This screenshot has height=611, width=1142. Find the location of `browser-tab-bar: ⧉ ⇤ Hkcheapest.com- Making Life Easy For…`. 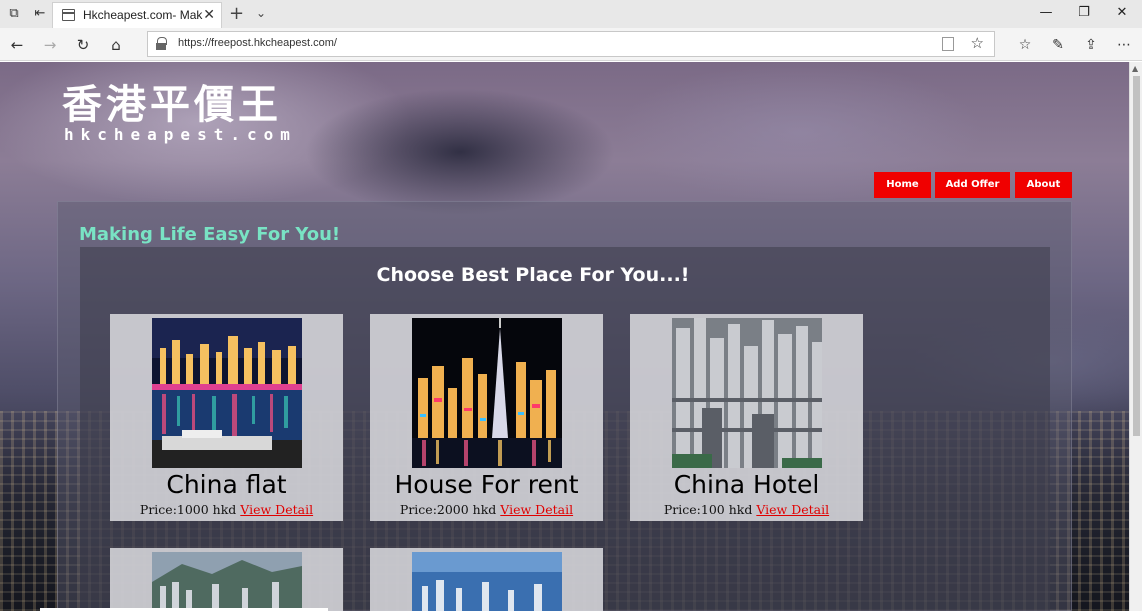

browser-tab-bar: ⧉ ⇤ Hkcheapest.com- Making Life Easy For… is located at coordinates (571, 14).